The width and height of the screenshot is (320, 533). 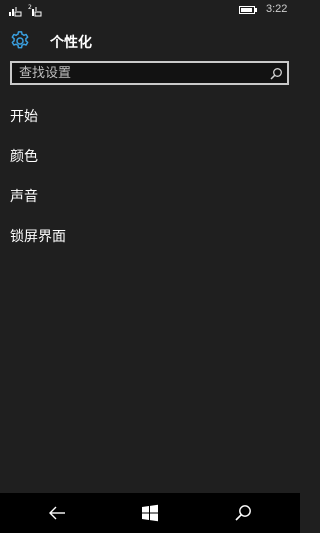 What do you see at coordinates (277, 9) in the screenshot?
I see `status-time: 3:22` at bounding box center [277, 9].